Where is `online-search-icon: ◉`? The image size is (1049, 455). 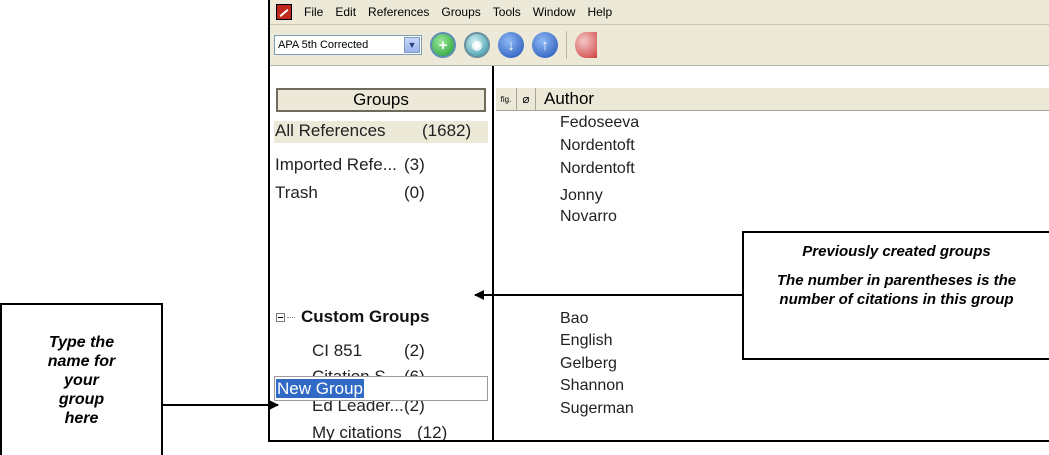 online-search-icon: ◉ is located at coordinates (477, 45).